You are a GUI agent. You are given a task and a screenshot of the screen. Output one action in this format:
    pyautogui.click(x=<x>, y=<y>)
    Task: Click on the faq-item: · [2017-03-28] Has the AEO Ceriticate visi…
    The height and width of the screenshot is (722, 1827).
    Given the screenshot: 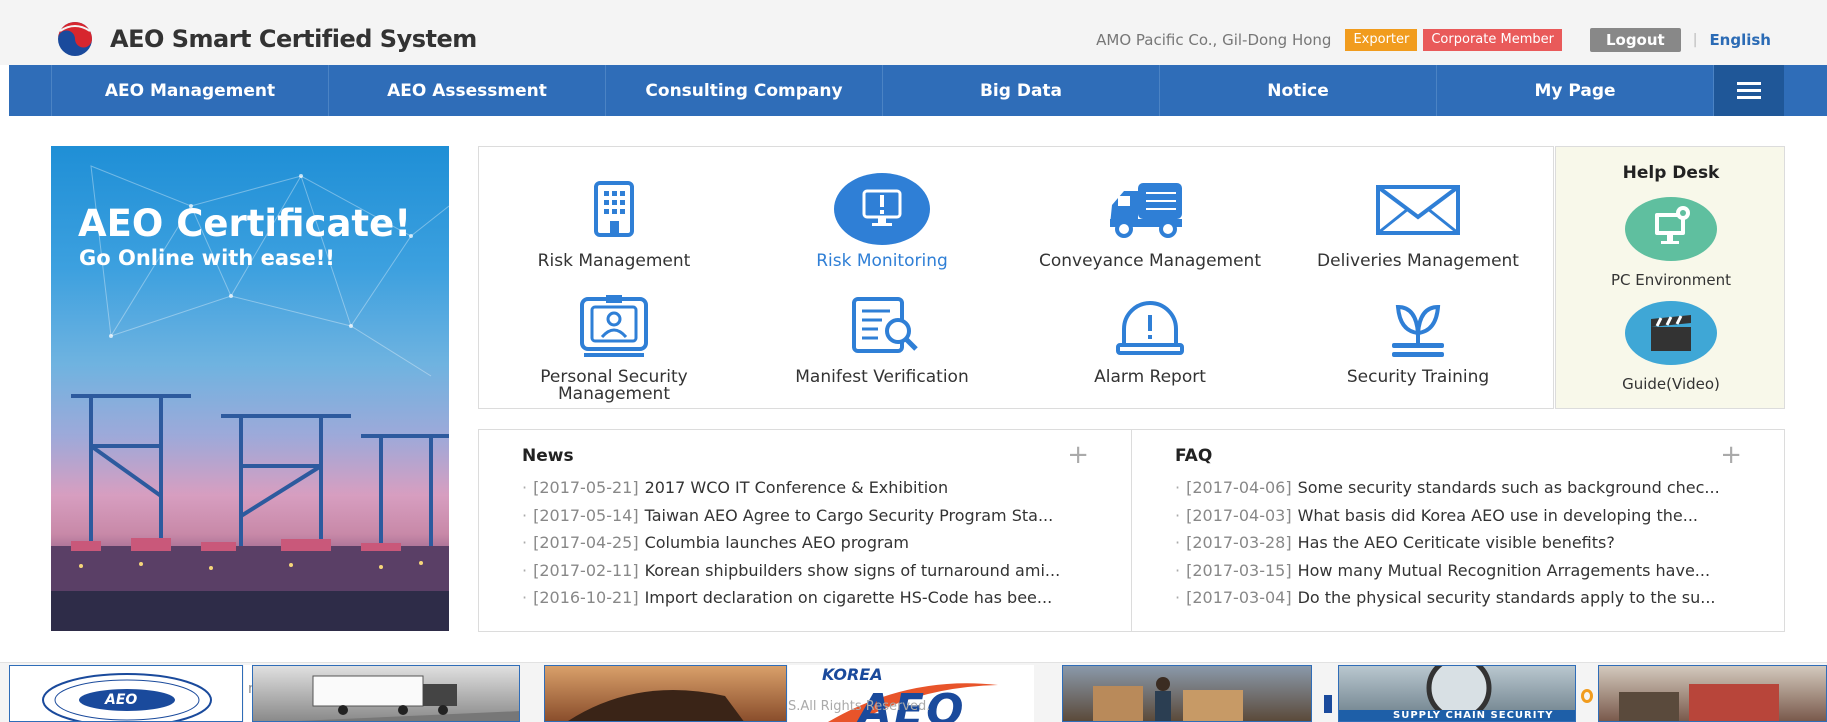 What is the action you would take?
    pyautogui.click(x=1447, y=547)
    